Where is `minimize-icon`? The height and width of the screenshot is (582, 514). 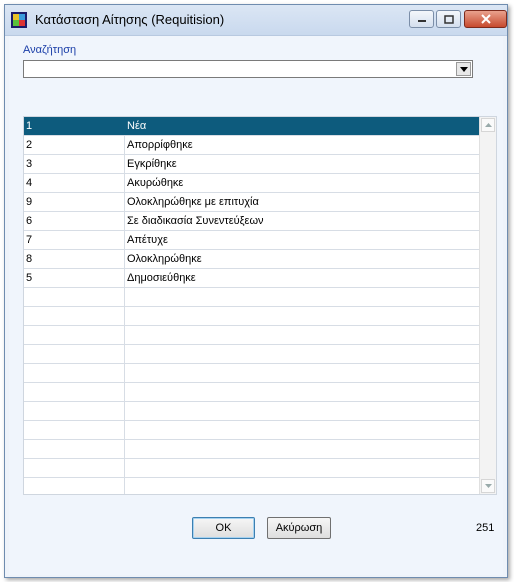
minimize-icon is located at coordinates (421, 21).